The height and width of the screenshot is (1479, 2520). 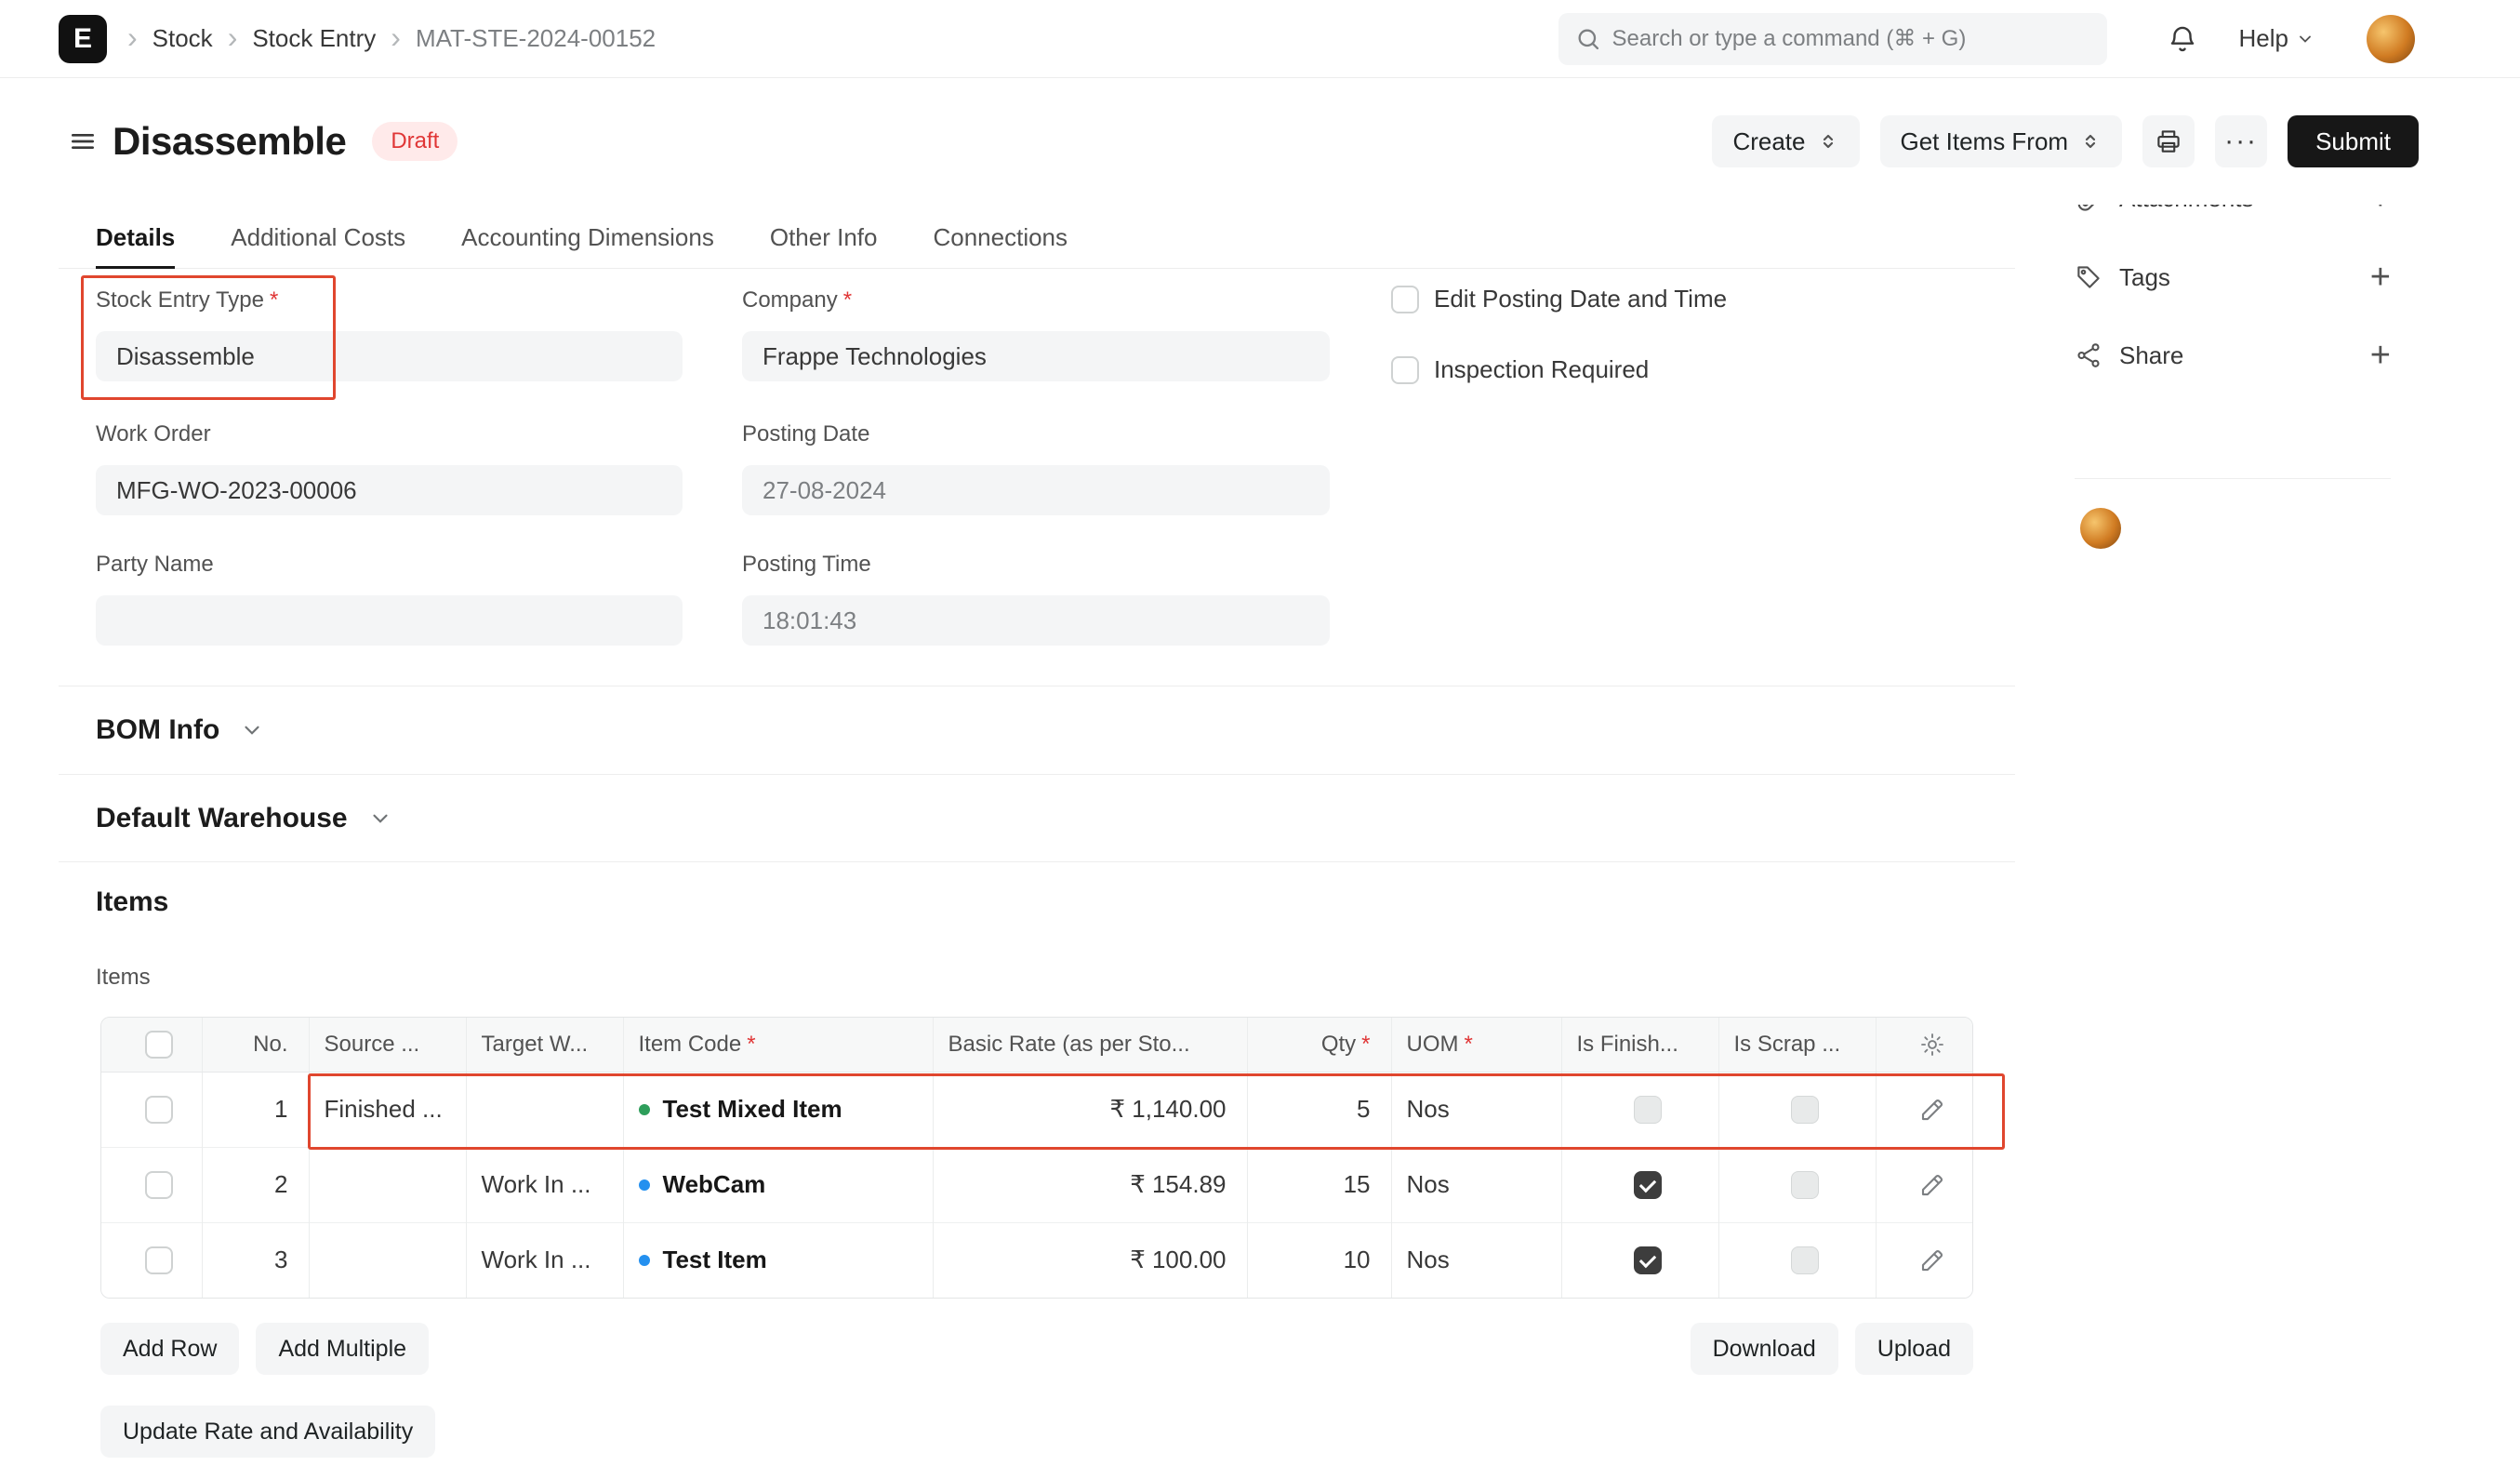 I want to click on get-items-from-label: Get Items From, so click(x=1984, y=141).